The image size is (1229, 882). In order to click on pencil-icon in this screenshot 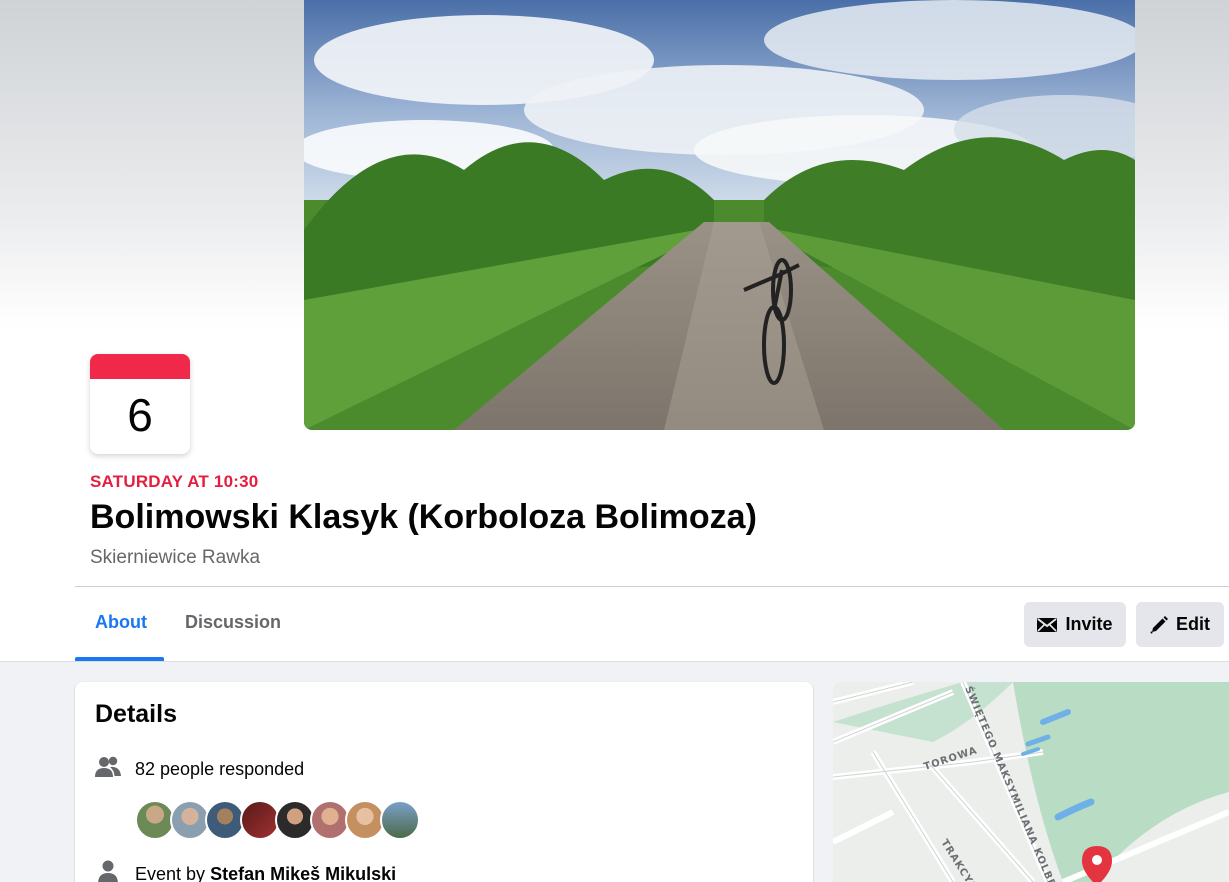, I will do `click(1159, 624)`.